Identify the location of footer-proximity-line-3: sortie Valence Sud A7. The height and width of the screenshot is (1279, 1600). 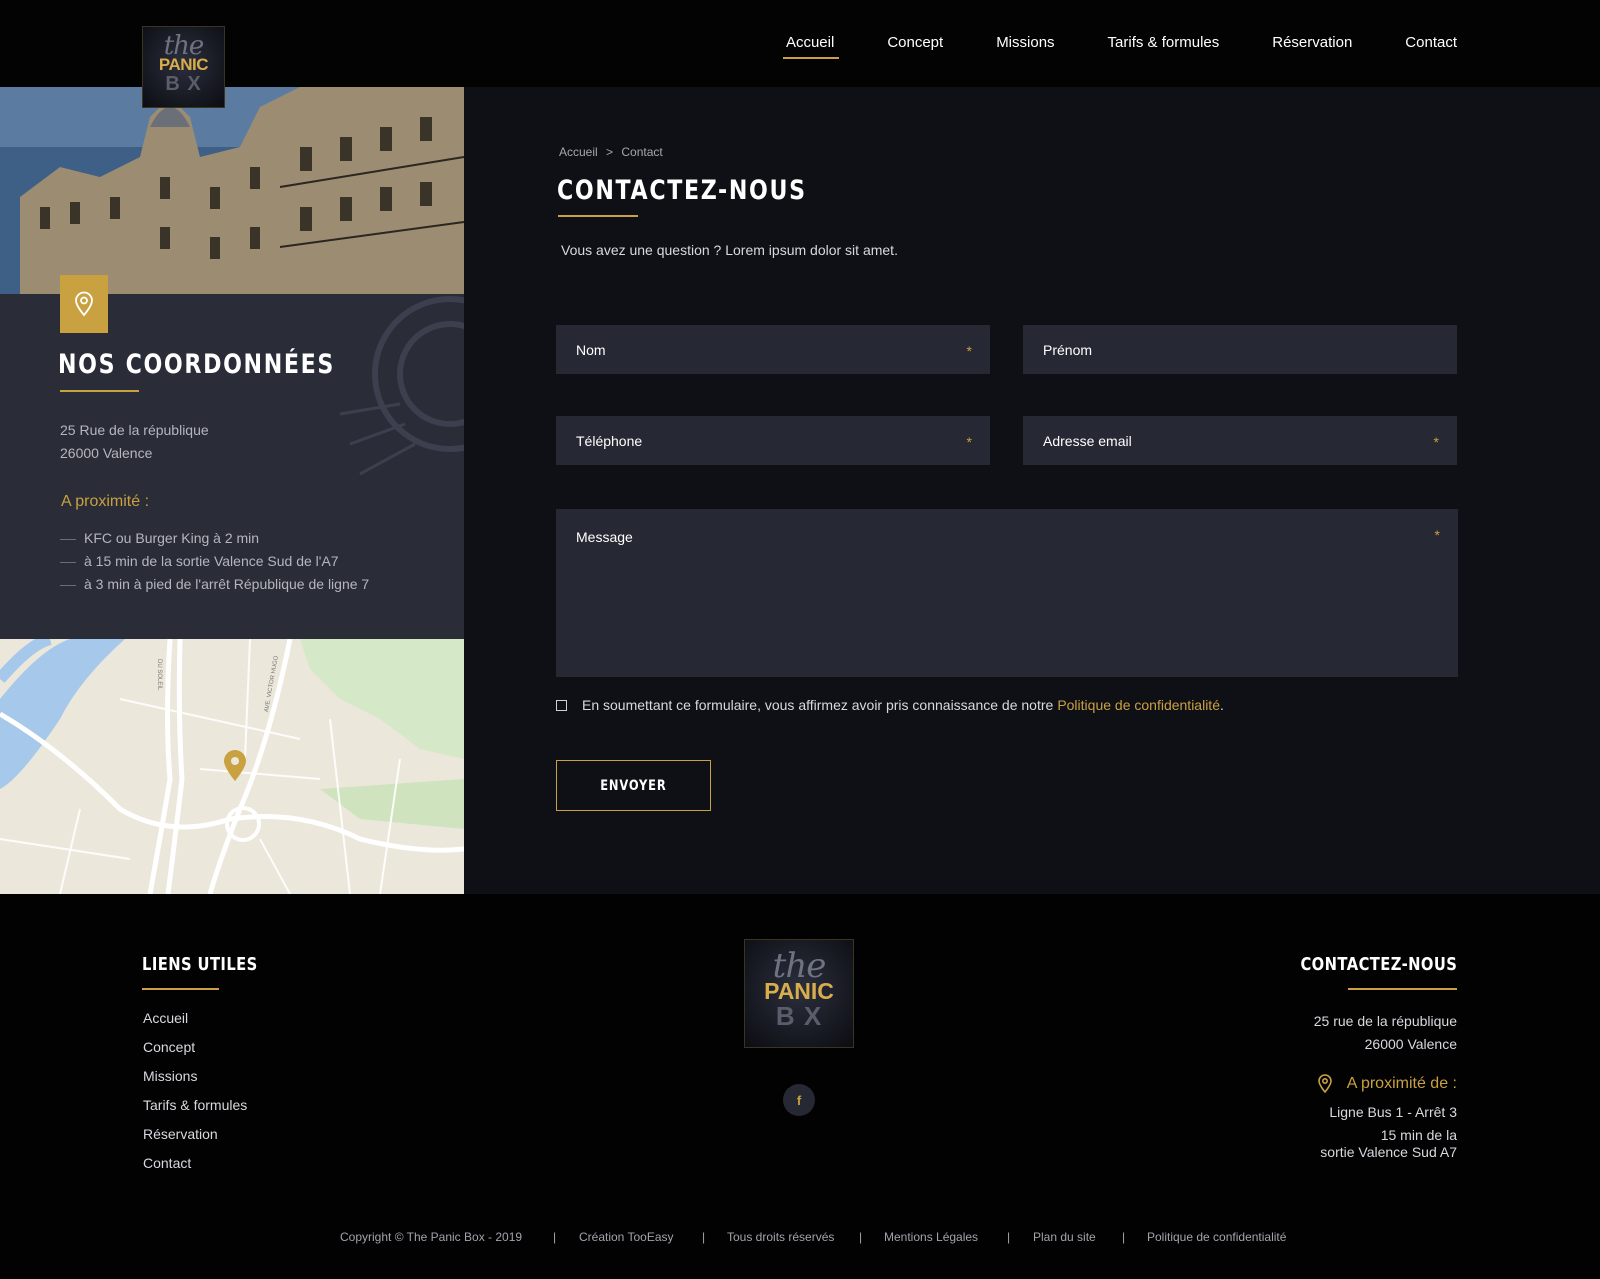
(1388, 1152).